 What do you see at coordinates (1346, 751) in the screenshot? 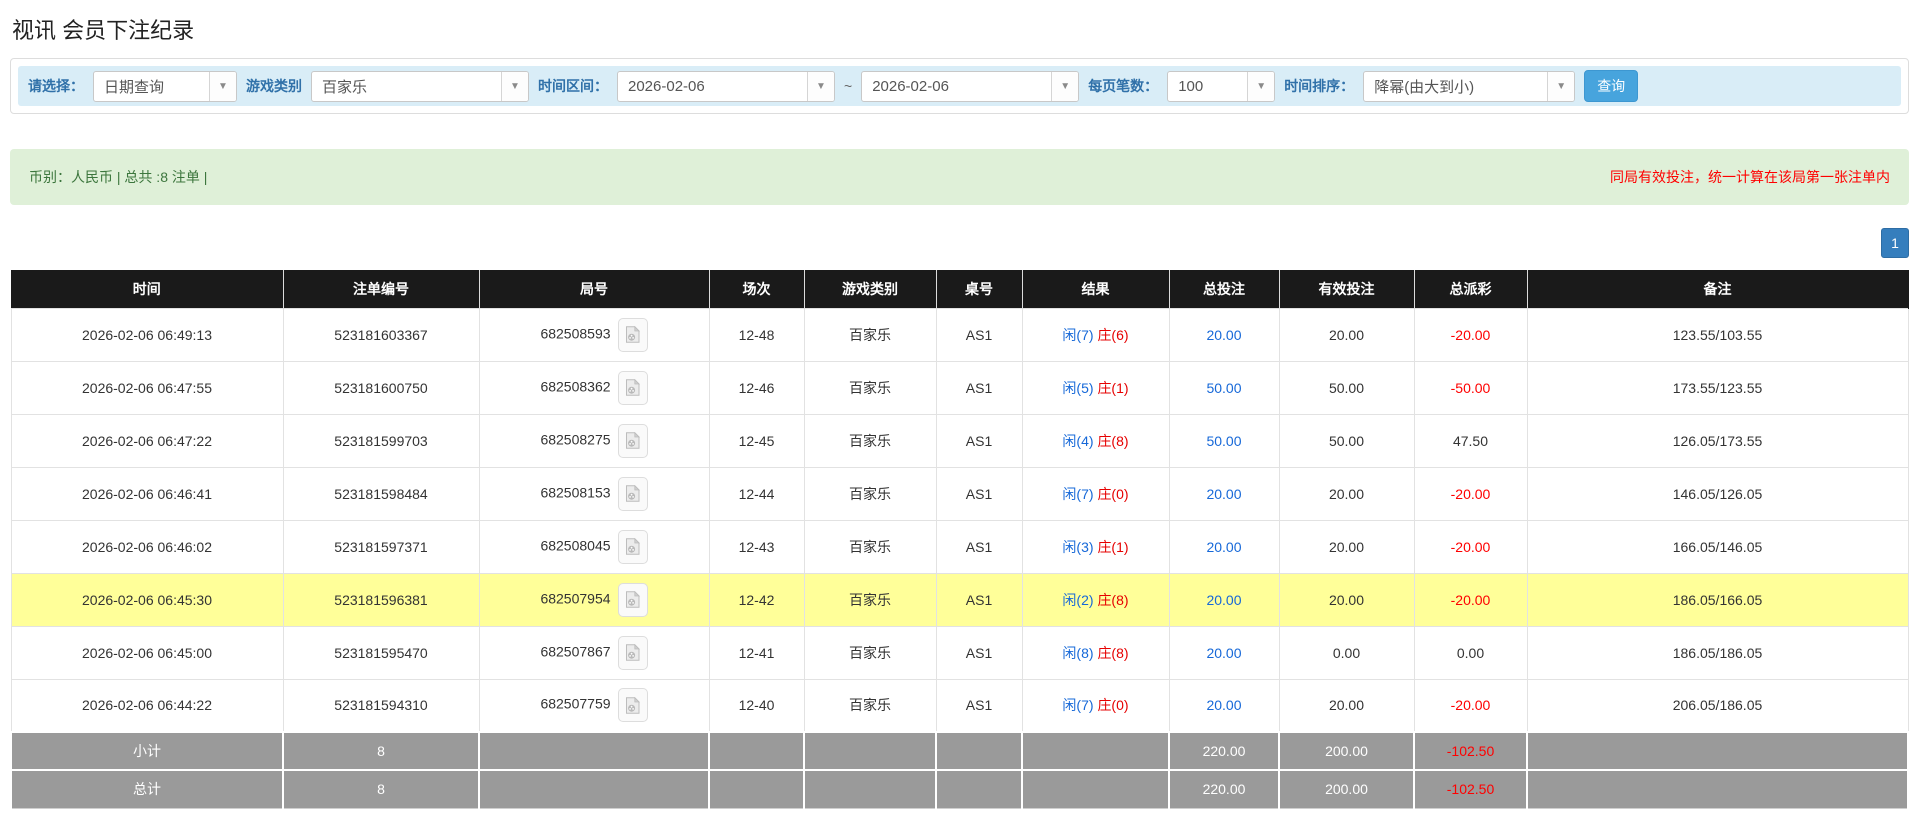
I see `subtotal-valid-bet: 200.00` at bounding box center [1346, 751].